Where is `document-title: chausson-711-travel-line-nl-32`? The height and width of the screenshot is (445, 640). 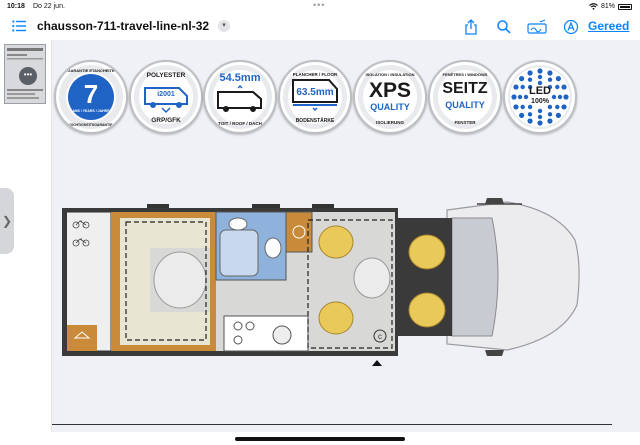
document-title: chausson-711-travel-line-nl-32 is located at coordinates (123, 26).